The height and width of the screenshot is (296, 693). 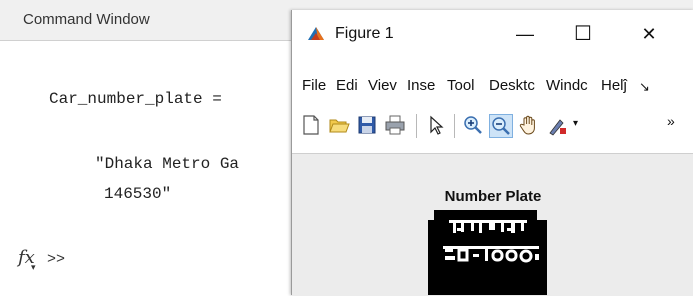 What do you see at coordinates (56, 259) in the screenshot?
I see `command-prompt: >>` at bounding box center [56, 259].